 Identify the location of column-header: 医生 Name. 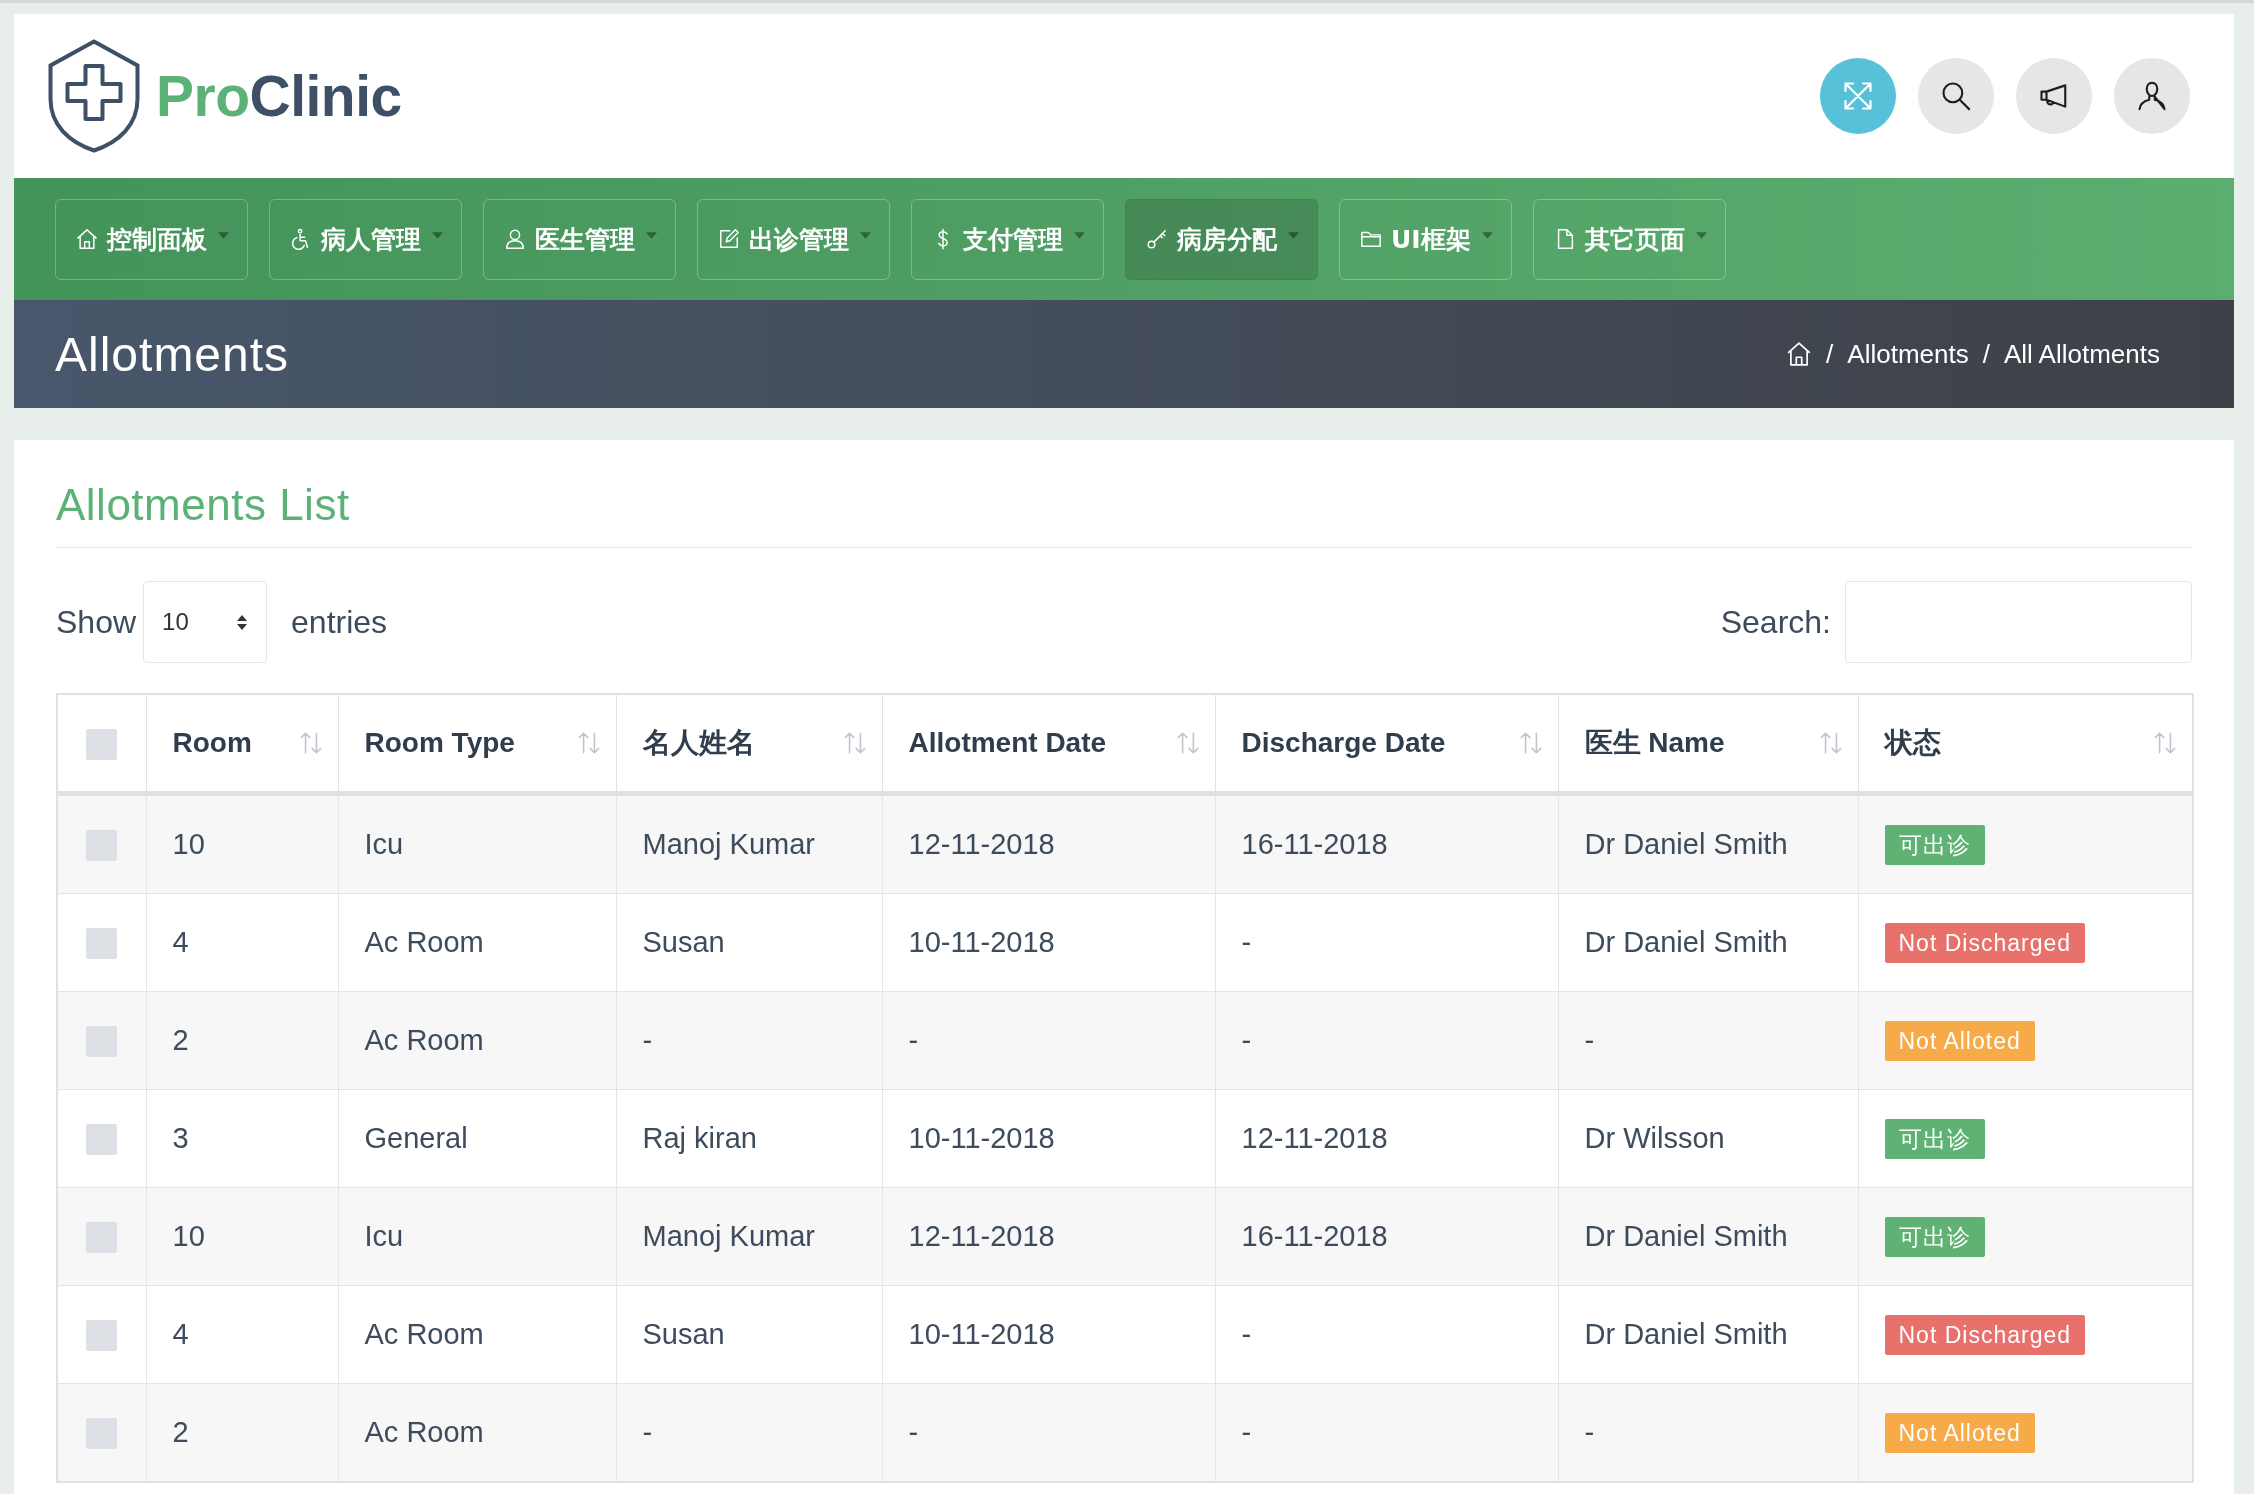
(1708, 744).